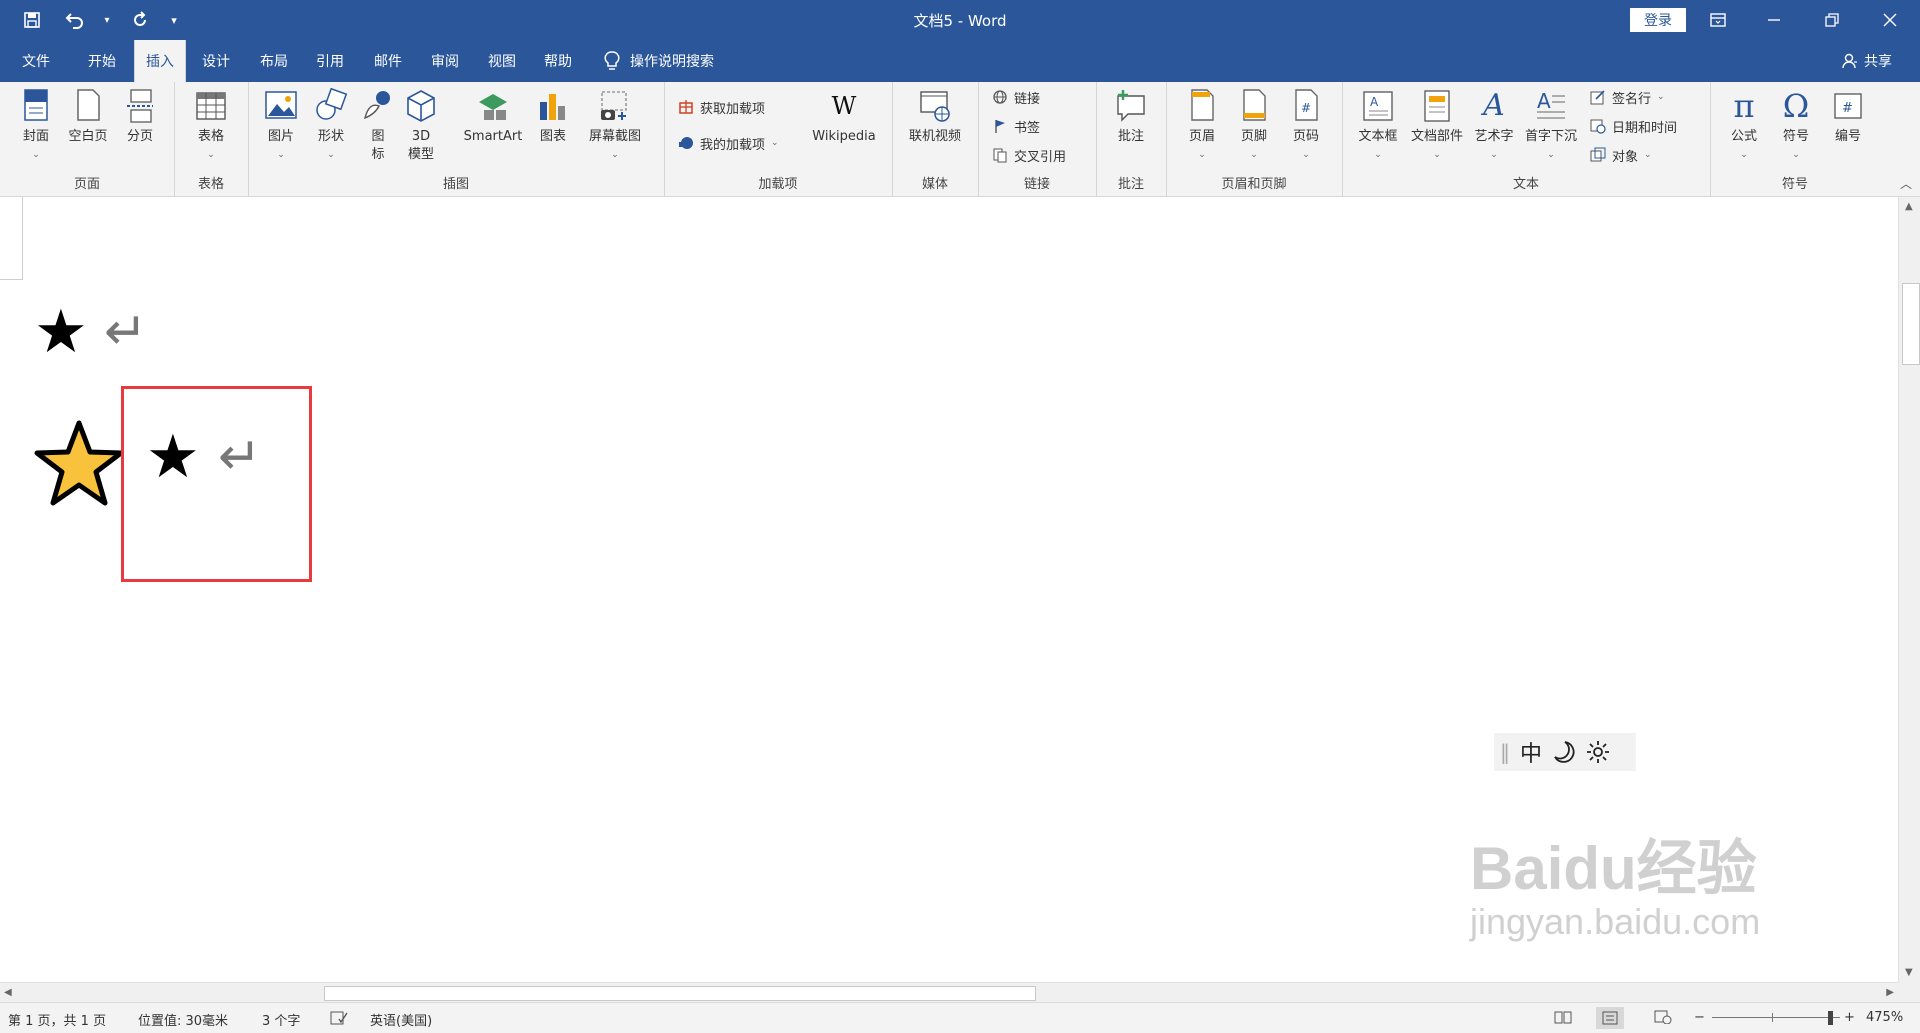 The image size is (1920, 1033). Describe the element at coordinates (1564, 752) in the screenshot. I see `moon-icon` at that location.